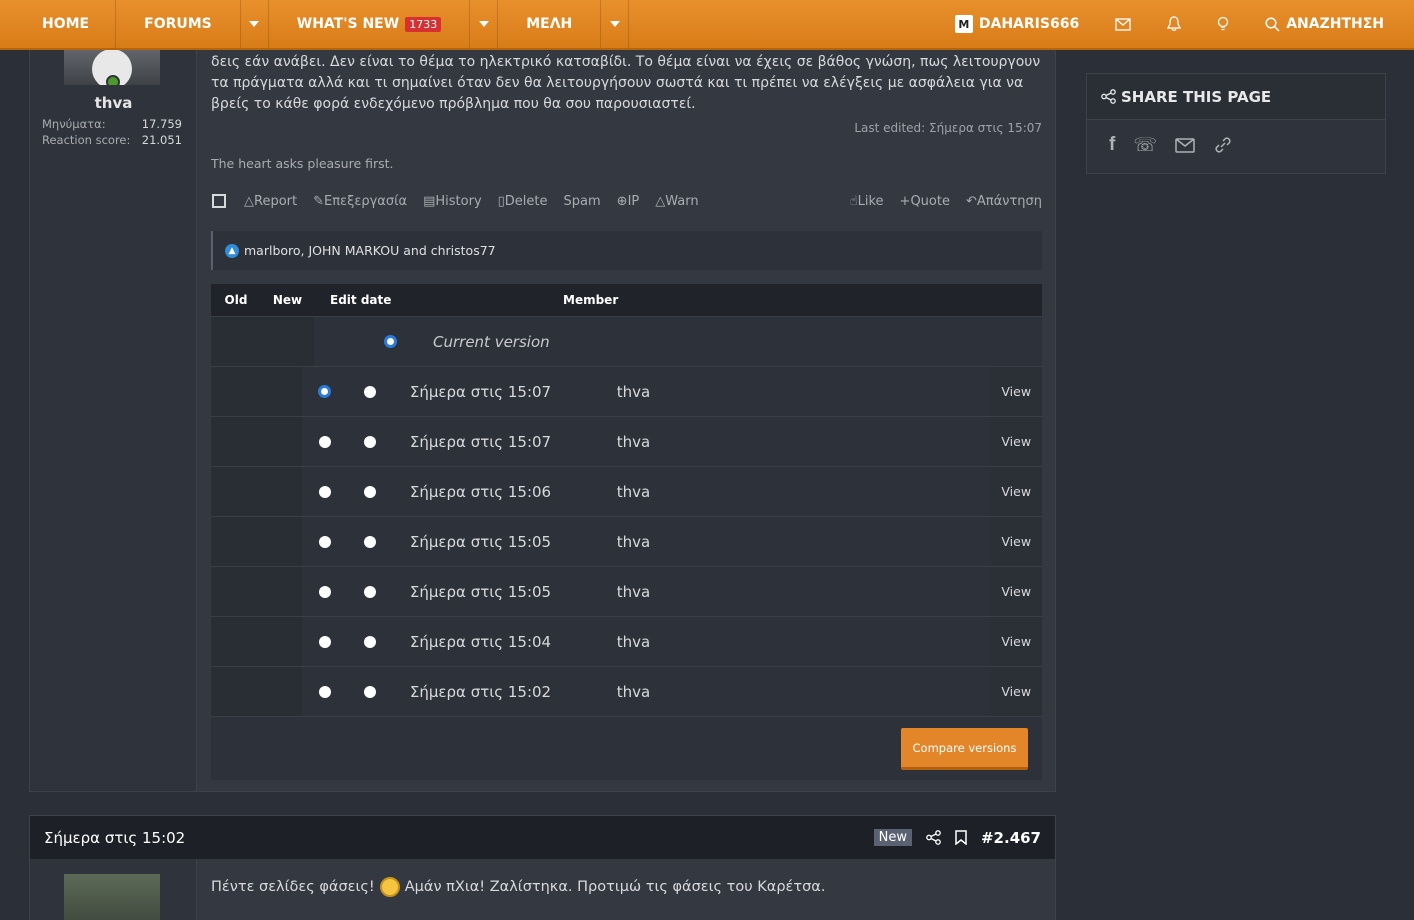  What do you see at coordinates (360, 201) in the screenshot?
I see `edit-button: ✎Επεξεργασία` at bounding box center [360, 201].